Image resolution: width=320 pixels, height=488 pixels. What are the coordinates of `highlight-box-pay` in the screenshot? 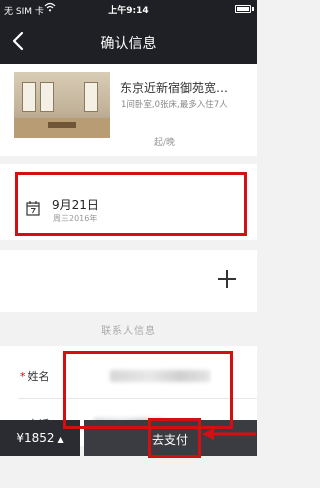 It's located at (174, 438).